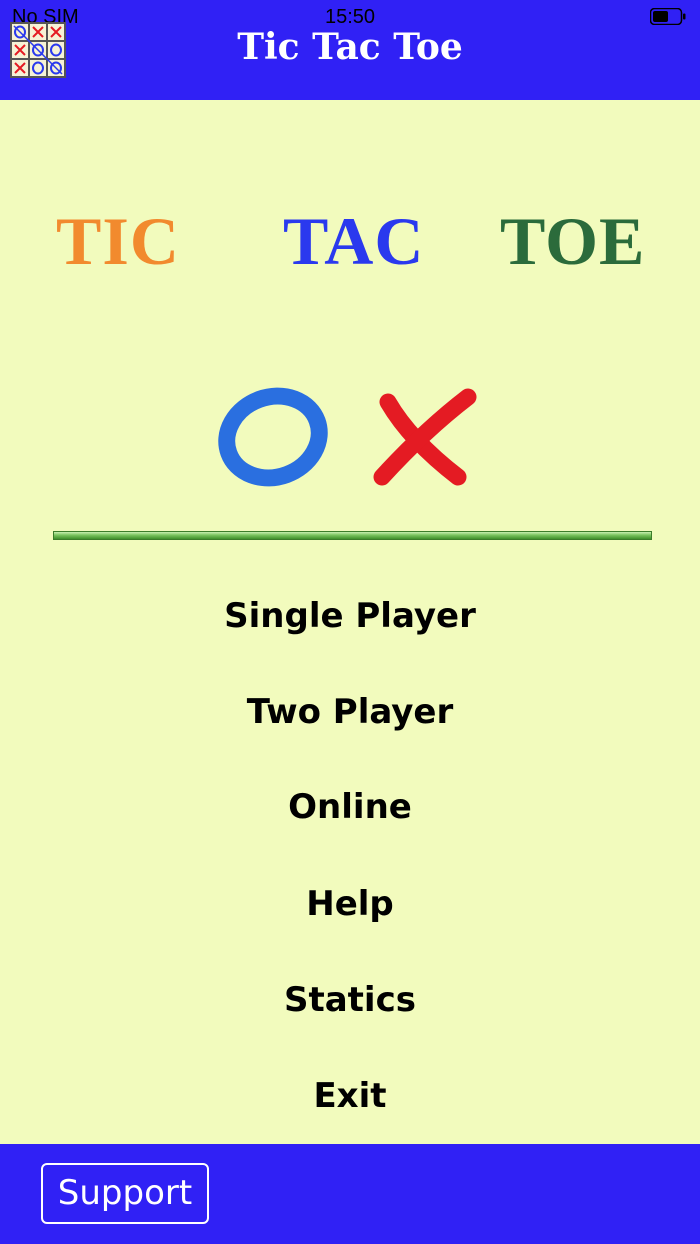 The image size is (700, 1244). I want to click on logo-word-tac: TAC, so click(354, 241).